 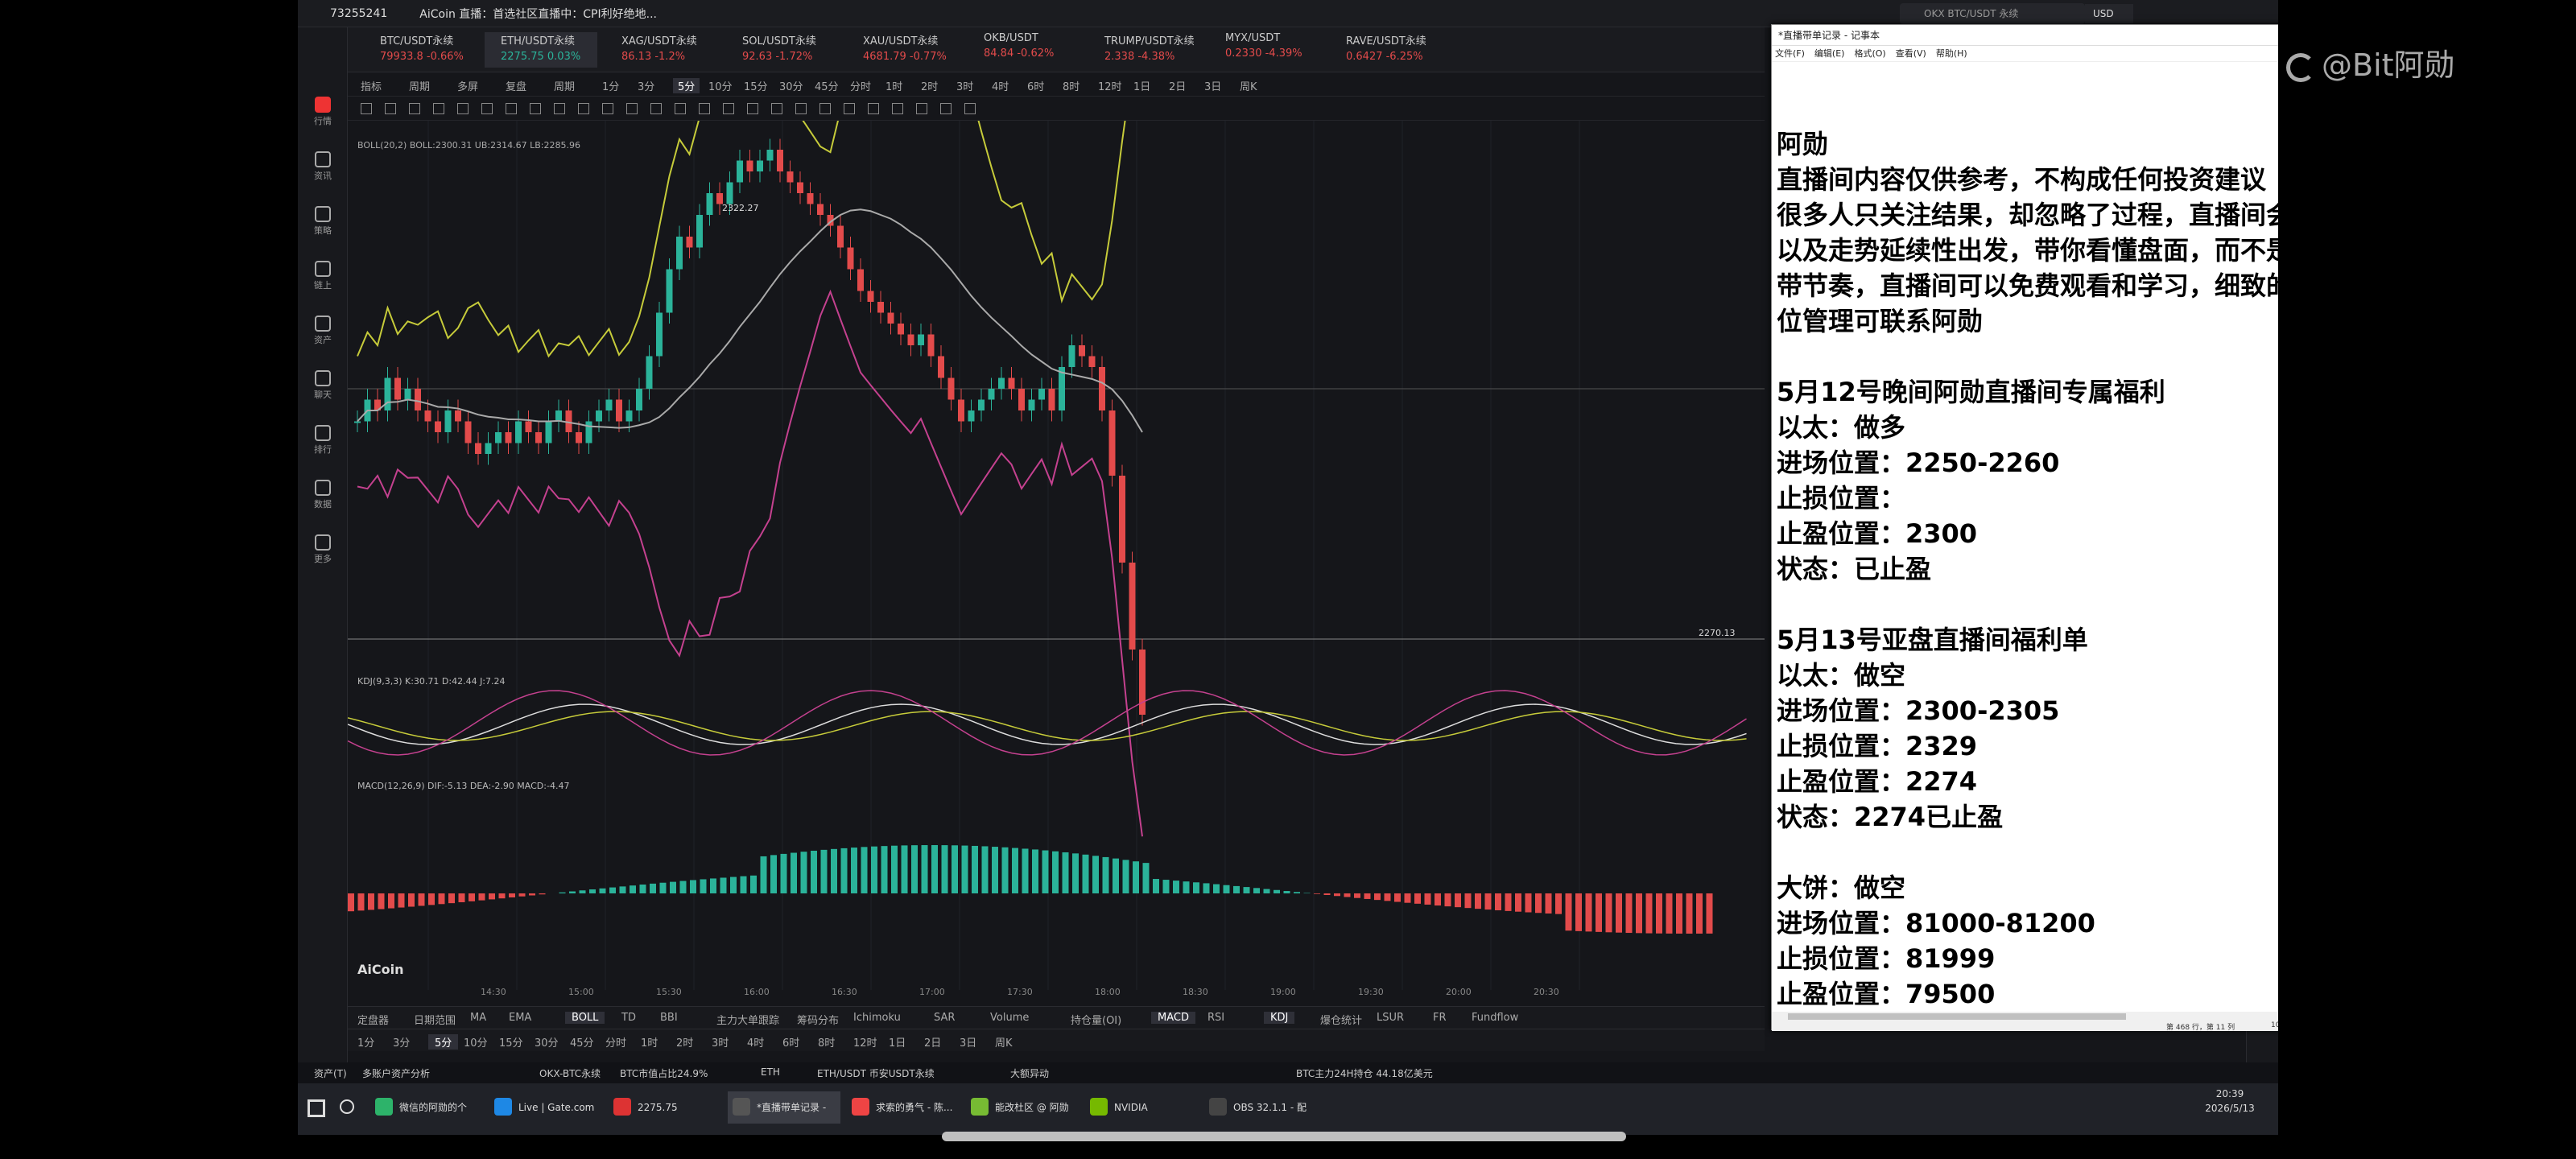 I want to click on bottom-period-12: 6时, so click(x=790, y=1042).